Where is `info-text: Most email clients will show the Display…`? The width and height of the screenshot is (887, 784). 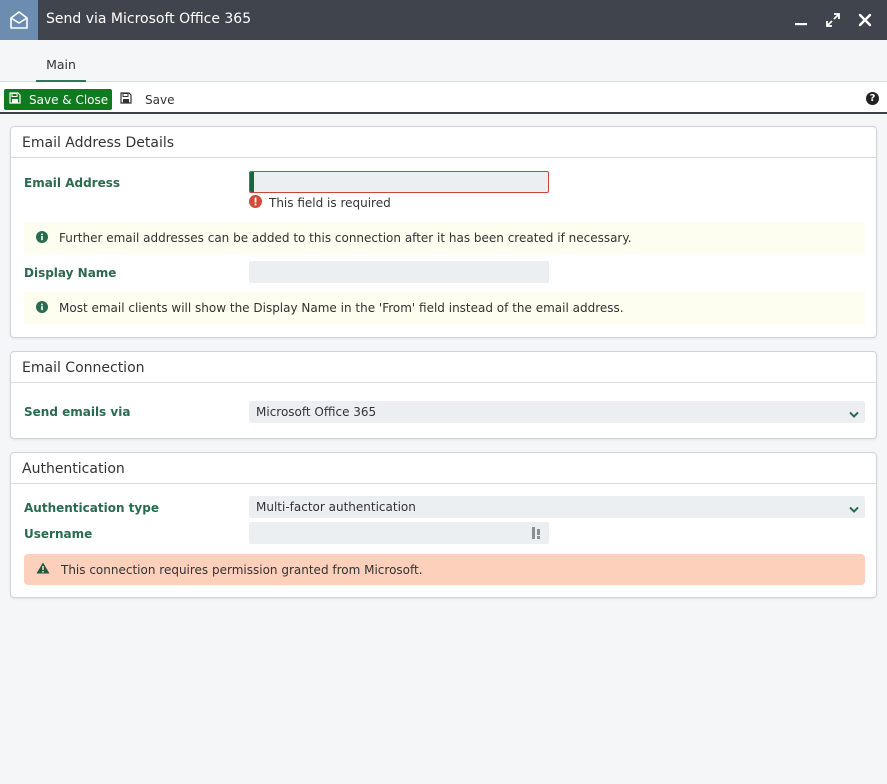
info-text: Most email clients will show the Display… is located at coordinates (341, 308).